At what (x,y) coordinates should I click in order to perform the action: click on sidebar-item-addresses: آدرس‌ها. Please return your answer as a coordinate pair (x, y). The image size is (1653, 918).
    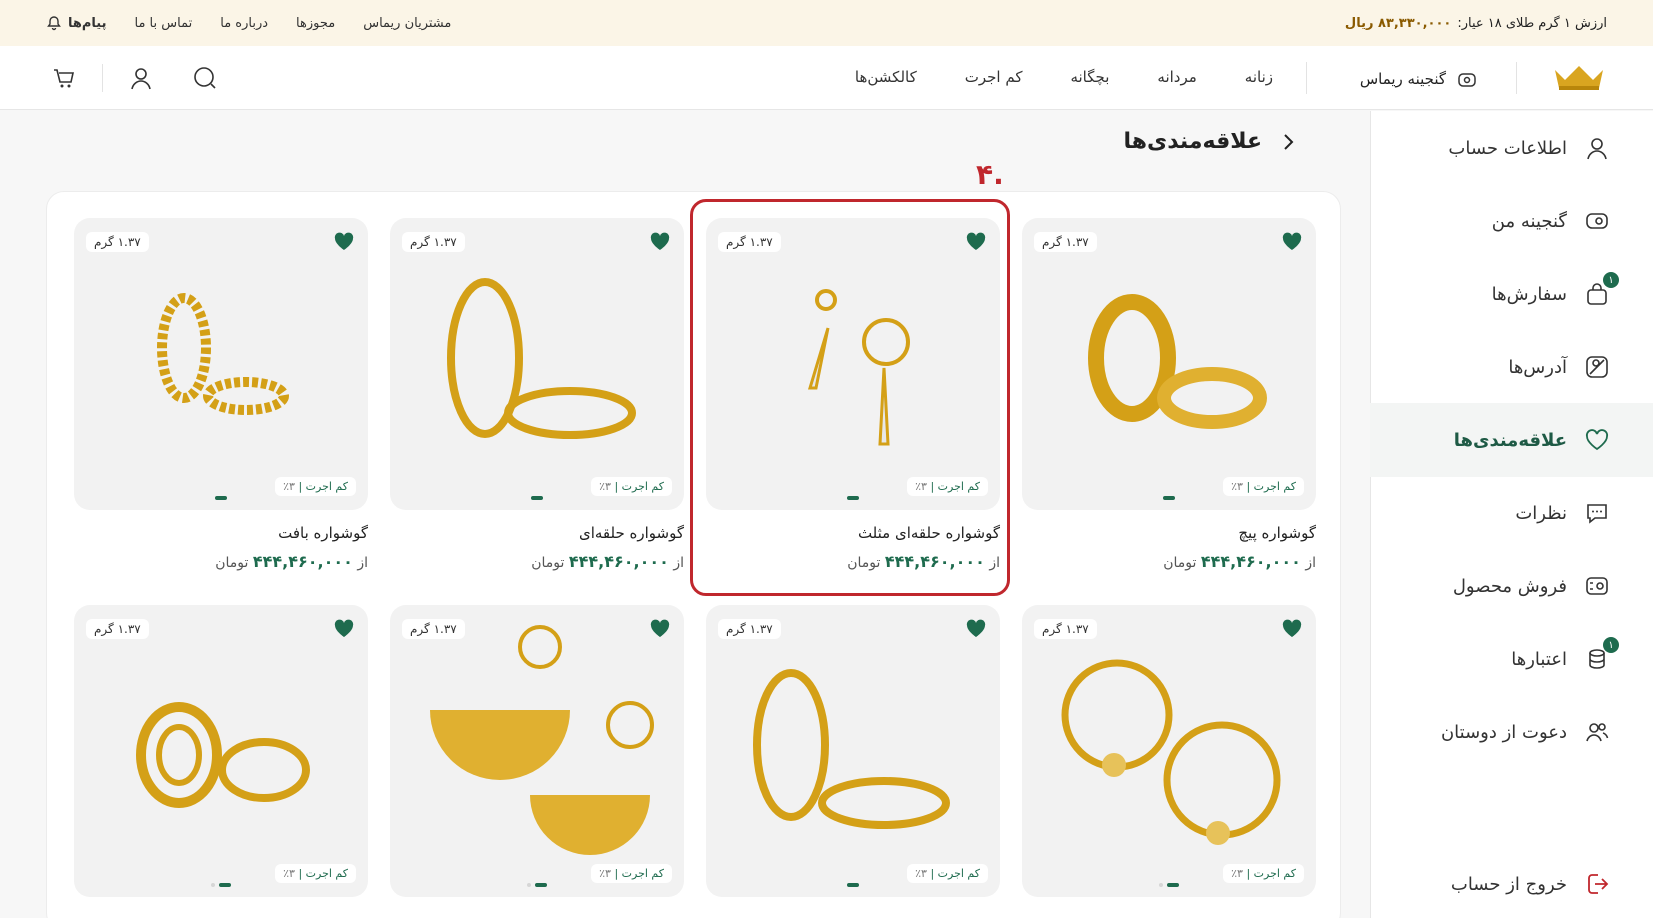
    Looking at the image, I should click on (1511, 367).